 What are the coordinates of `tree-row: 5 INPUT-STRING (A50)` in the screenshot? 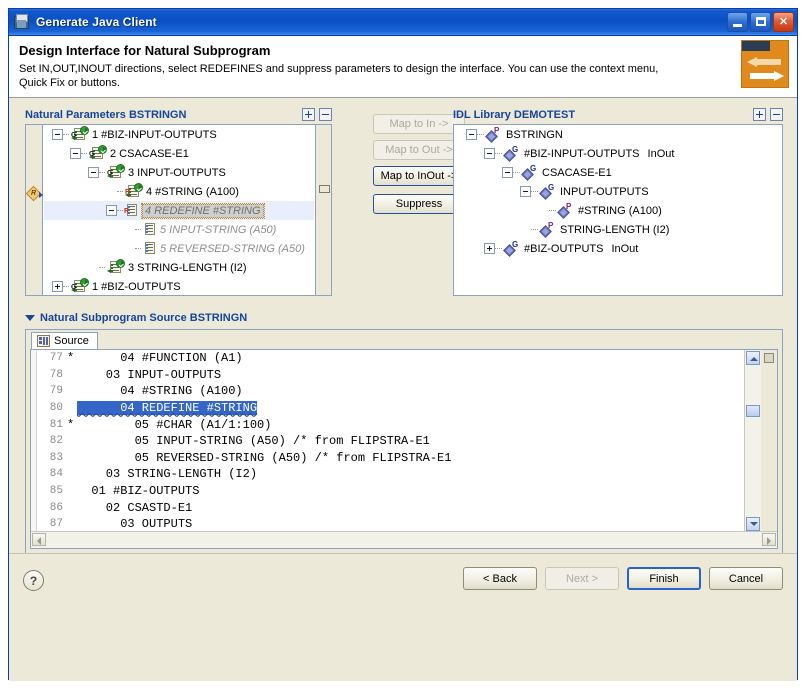 It's located at (179, 229).